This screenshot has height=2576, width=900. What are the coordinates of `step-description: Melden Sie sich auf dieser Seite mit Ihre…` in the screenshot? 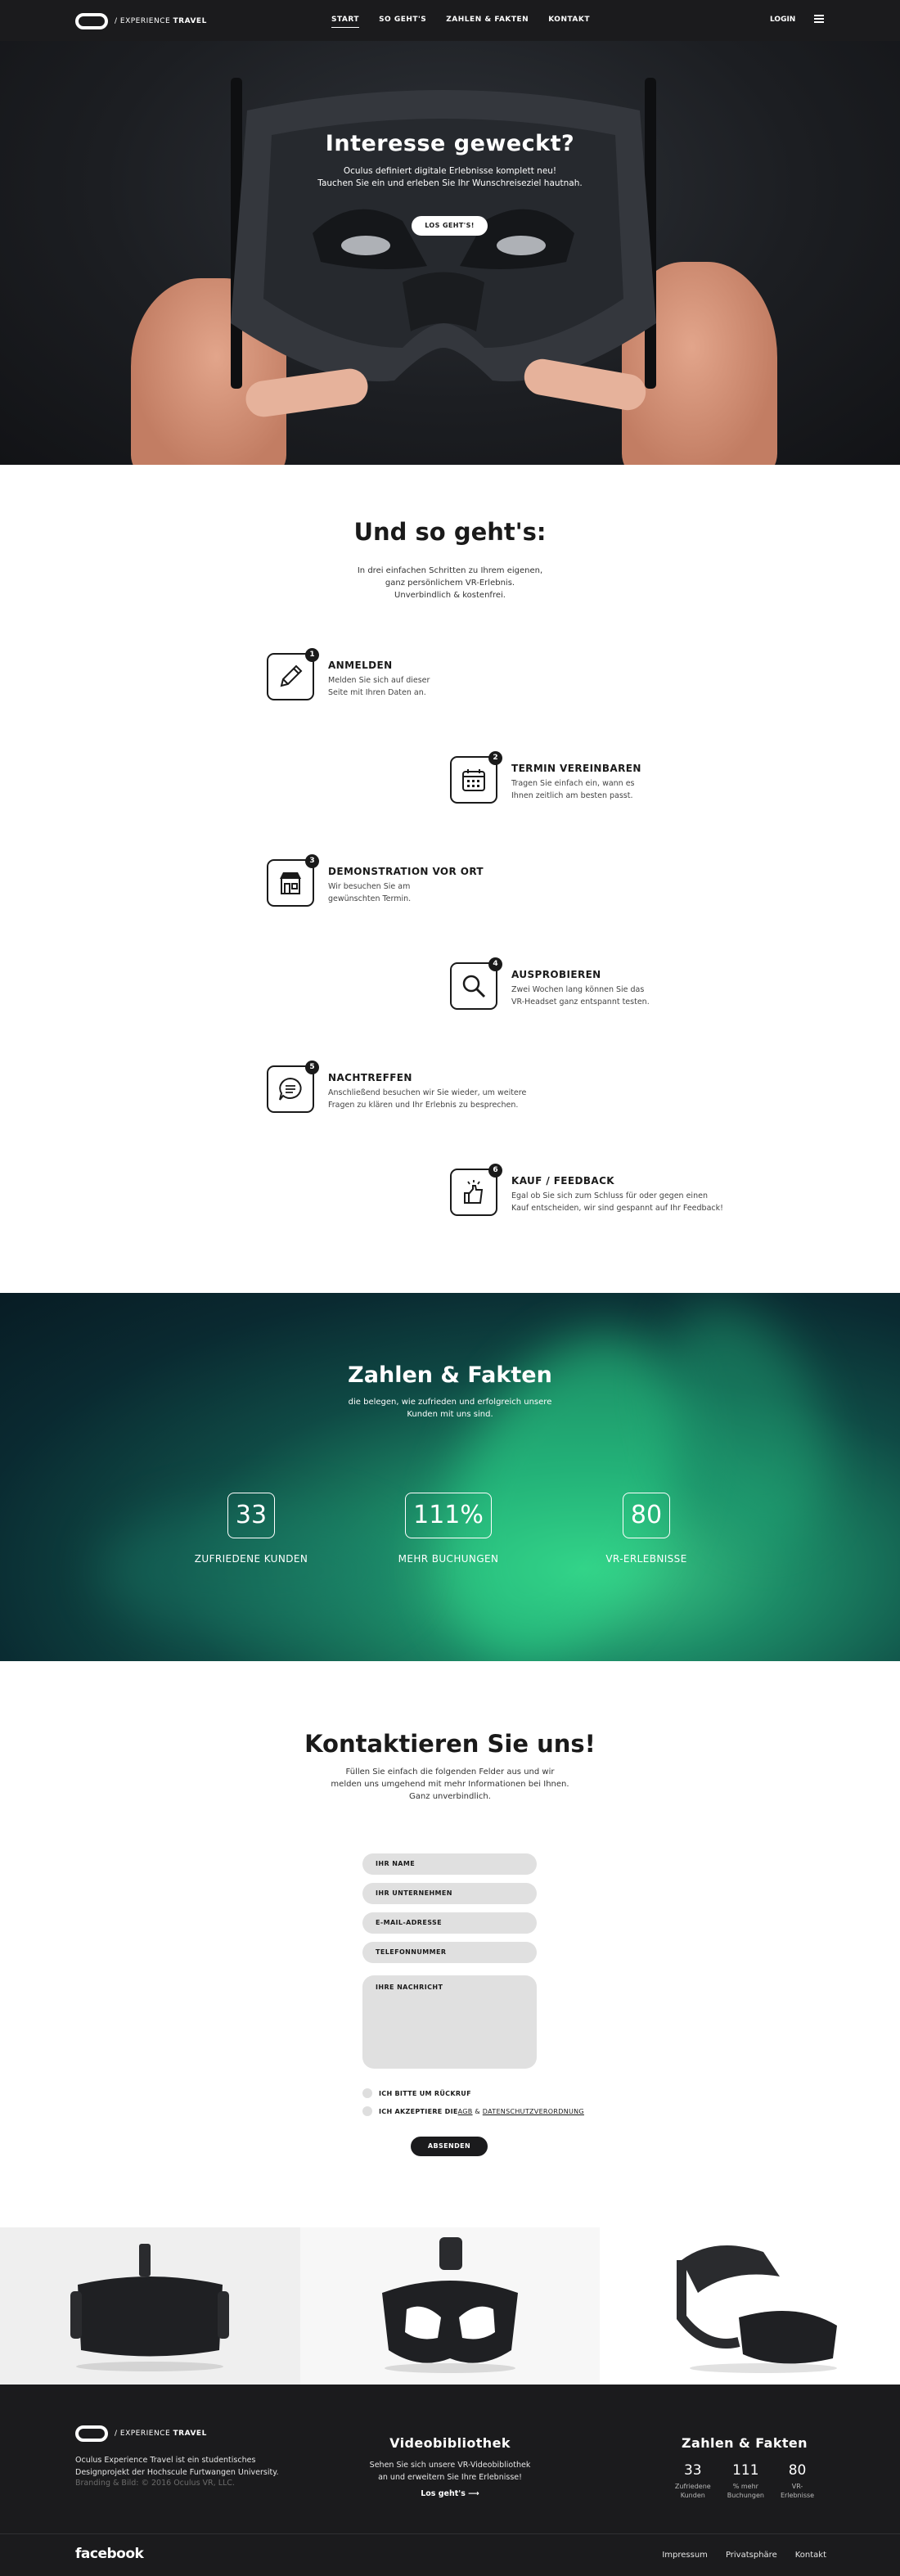 It's located at (379, 687).